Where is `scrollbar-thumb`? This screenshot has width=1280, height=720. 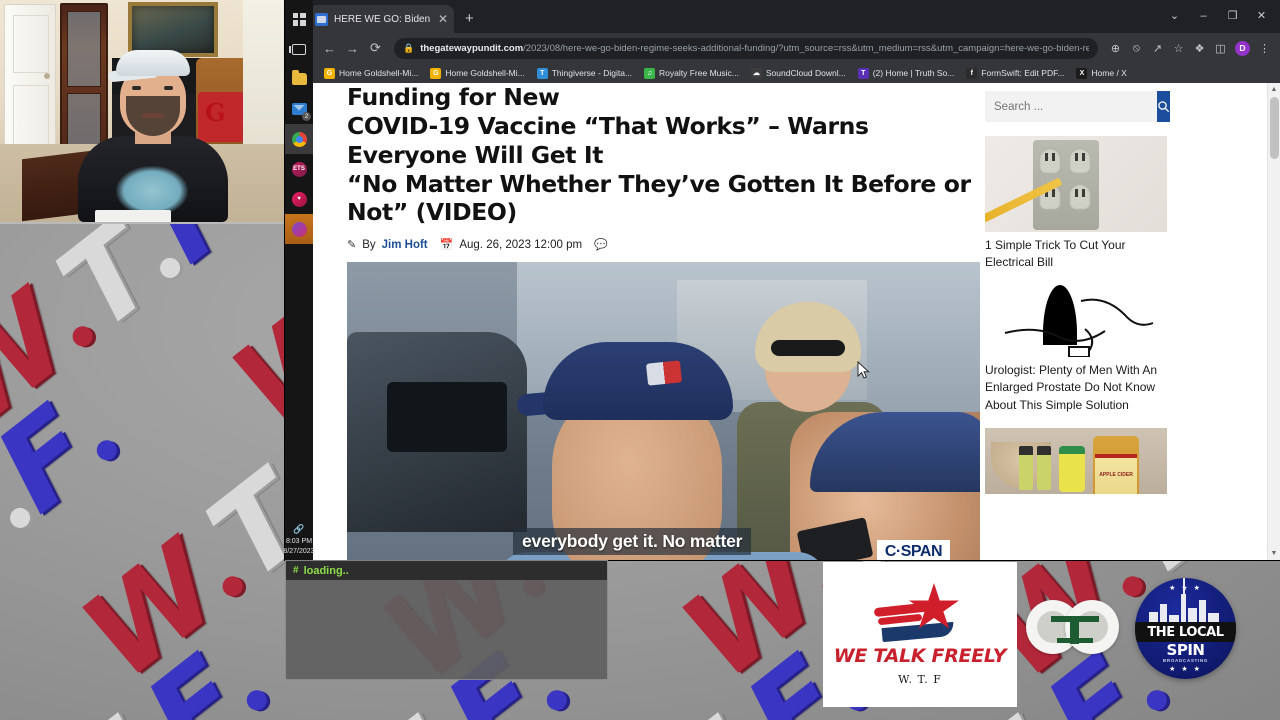
scrollbar-thumb is located at coordinates (1274, 128).